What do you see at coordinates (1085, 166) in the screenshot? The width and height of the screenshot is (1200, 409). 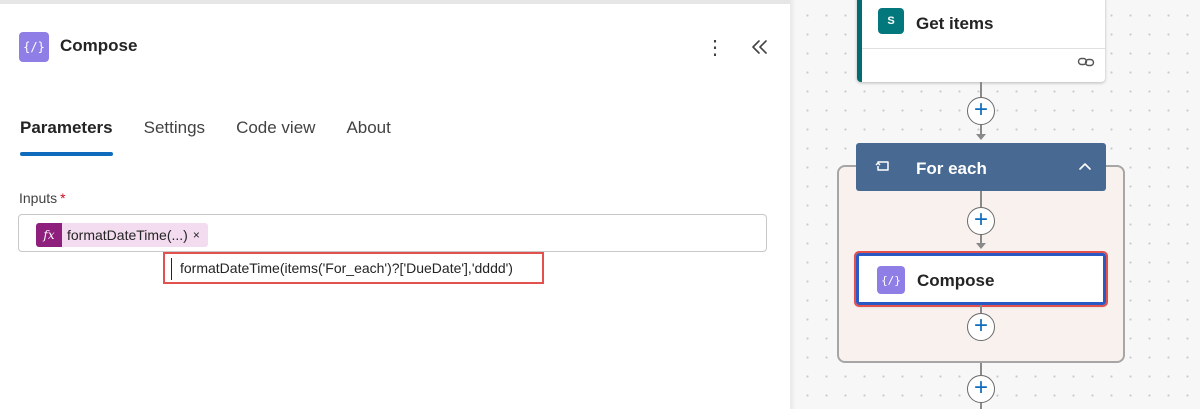 I see `chevron-up-icon` at bounding box center [1085, 166].